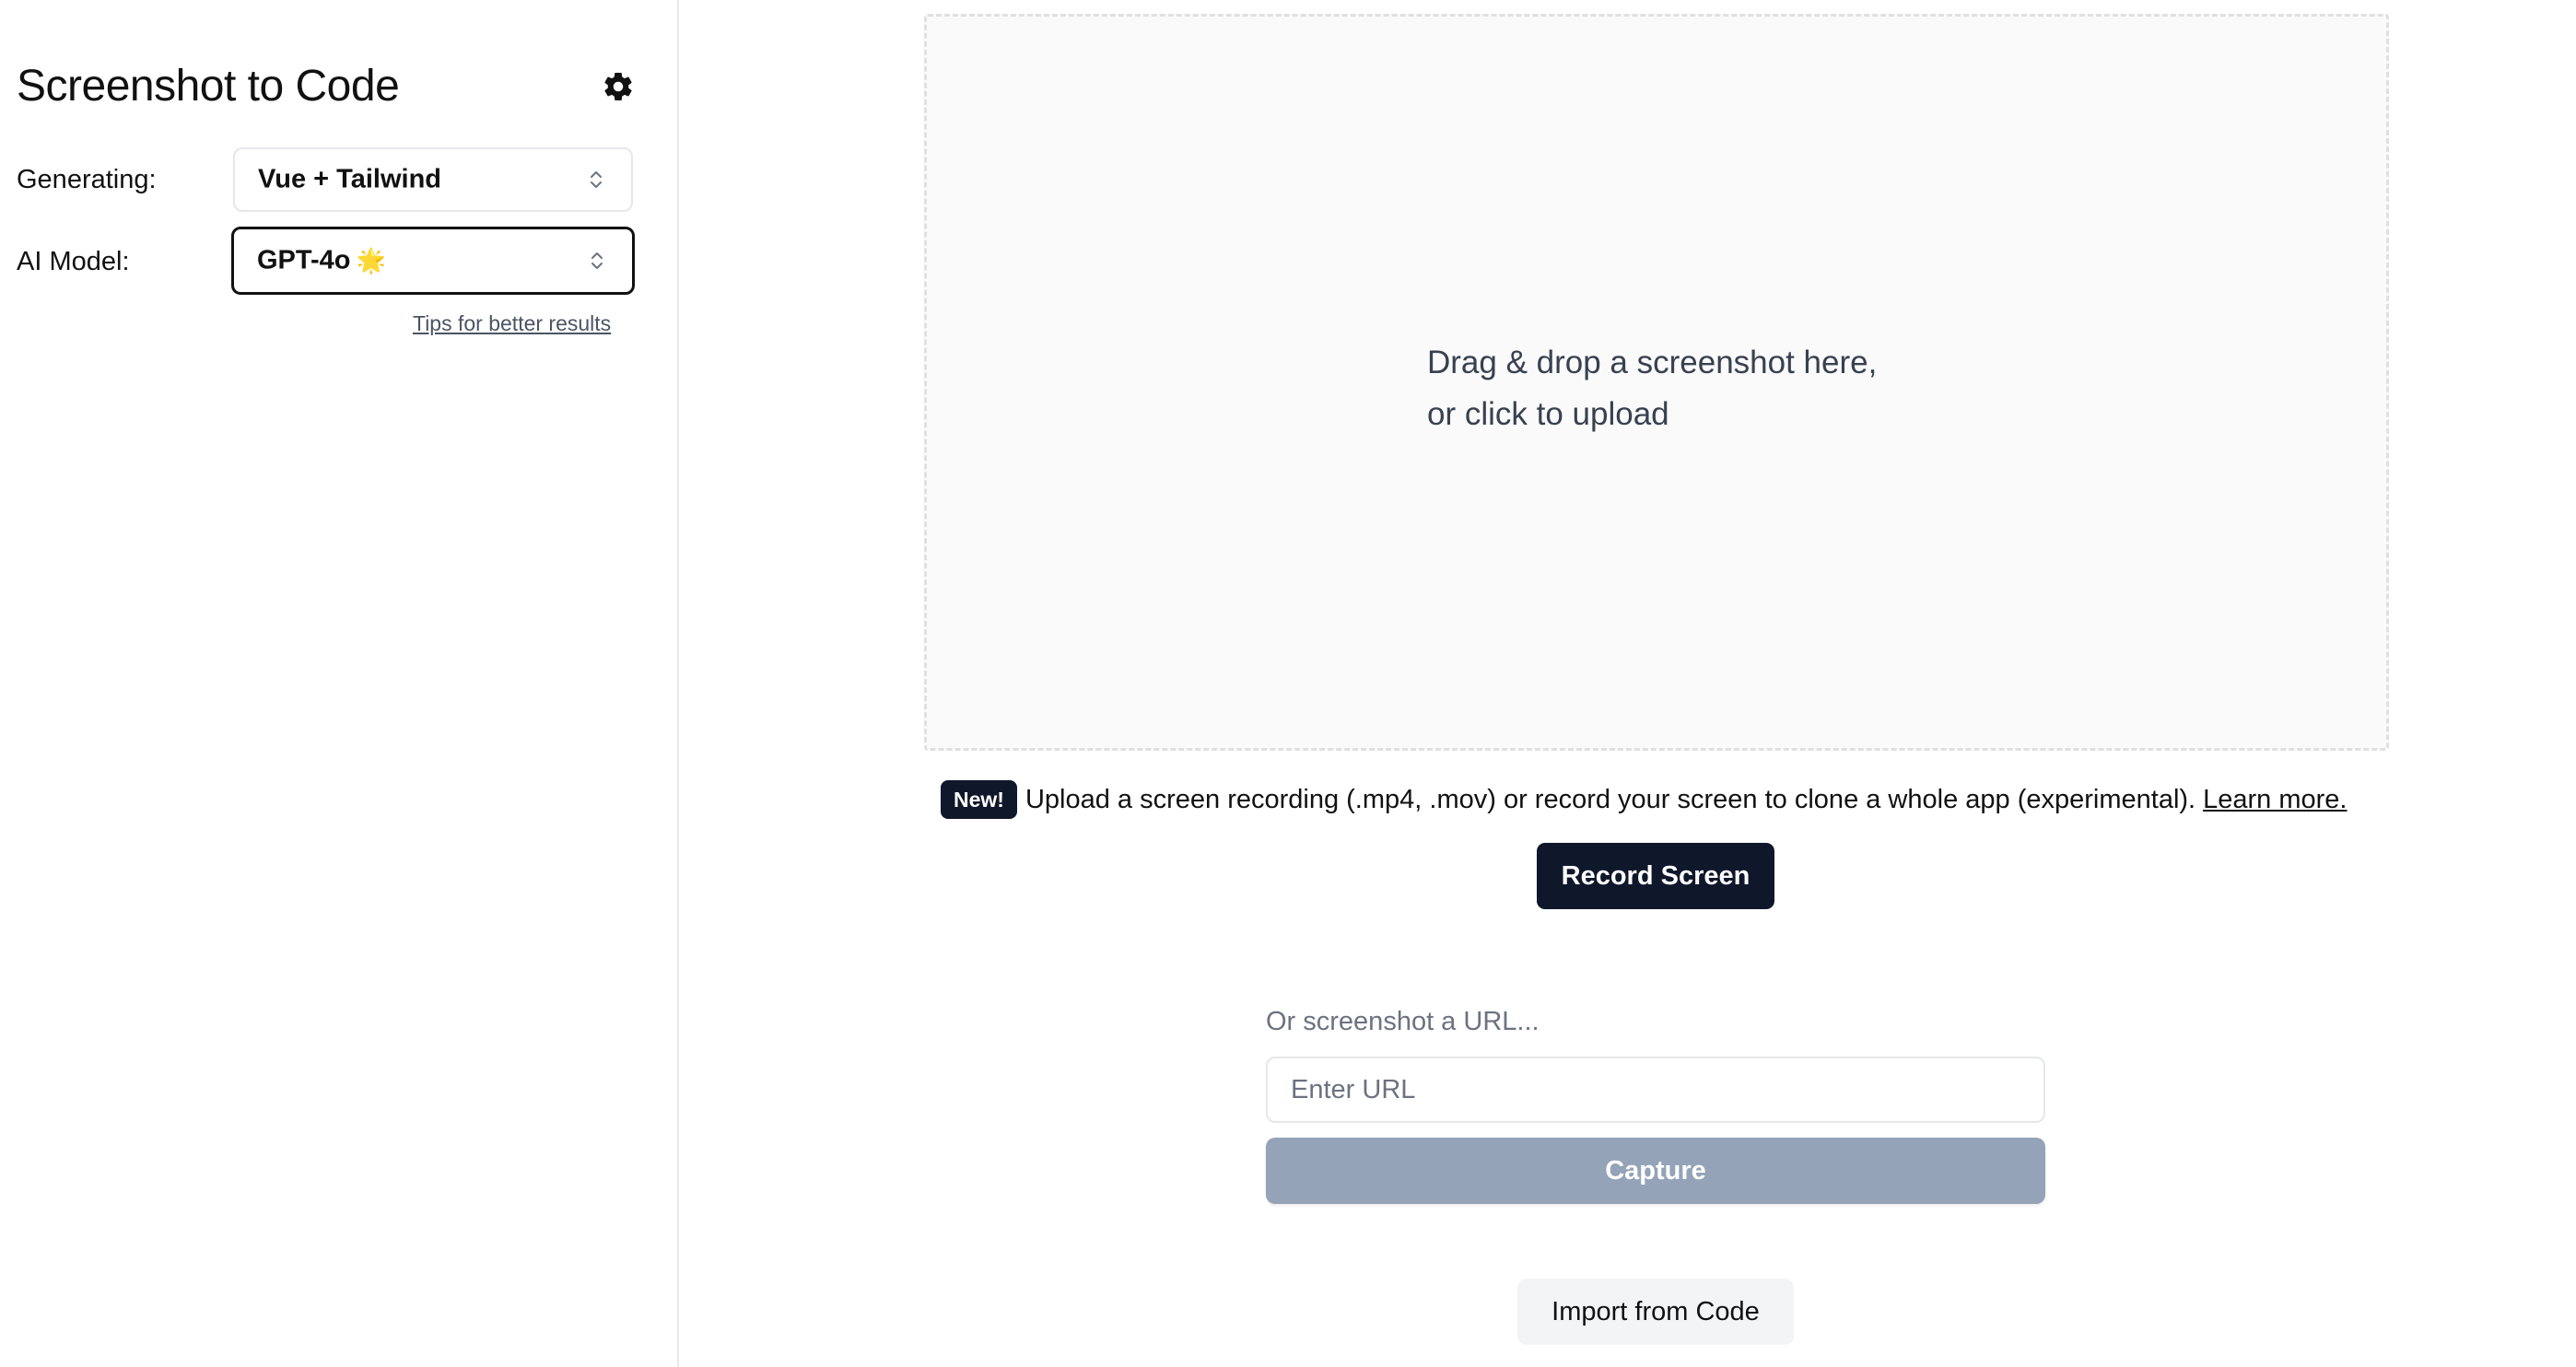 Image resolution: width=2576 pixels, height=1367 pixels. I want to click on gear-icon, so click(618, 86).